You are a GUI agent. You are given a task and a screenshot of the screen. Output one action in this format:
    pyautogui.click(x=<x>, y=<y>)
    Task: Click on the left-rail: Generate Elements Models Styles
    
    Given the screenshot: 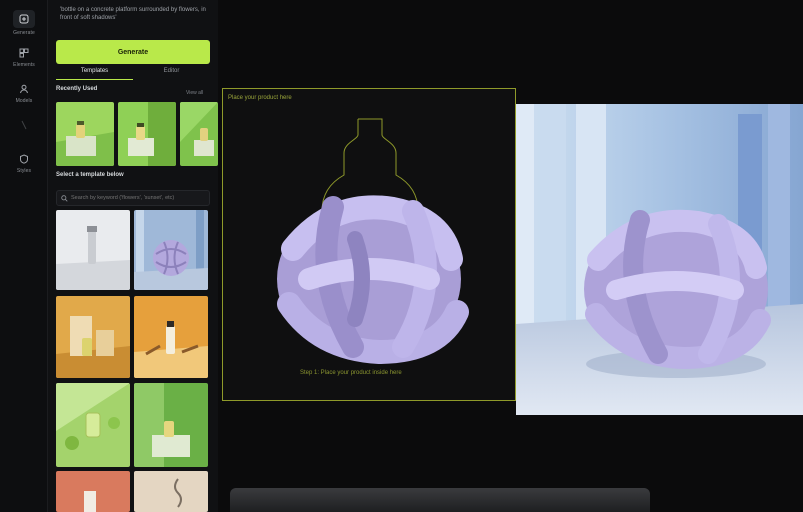 What is the action you would take?
    pyautogui.click(x=24, y=256)
    